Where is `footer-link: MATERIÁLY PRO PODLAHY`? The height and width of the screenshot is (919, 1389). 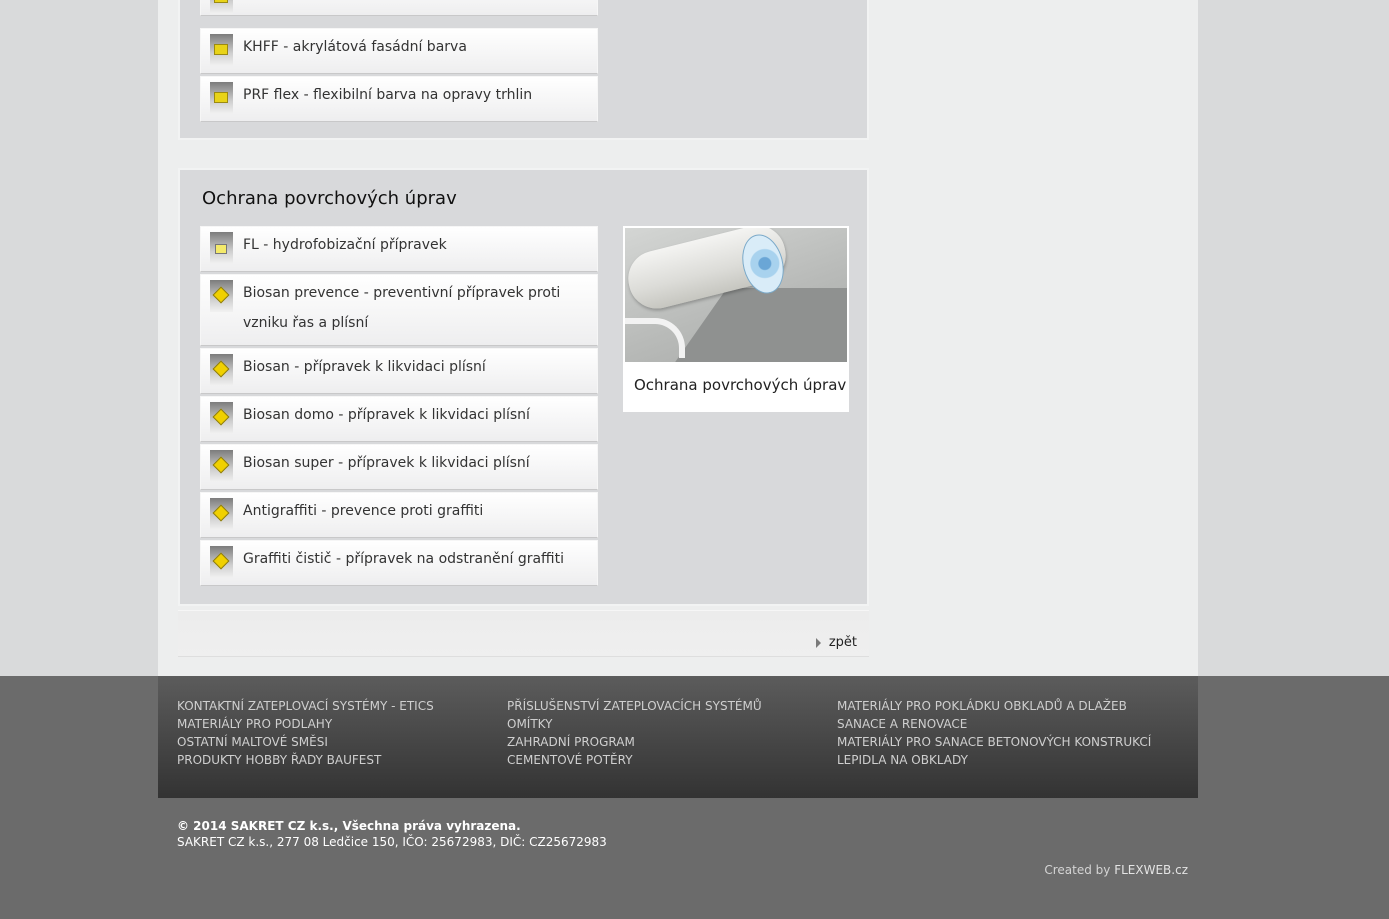 footer-link: MATERIÁLY PRO PODLAHY is located at coordinates (305, 724).